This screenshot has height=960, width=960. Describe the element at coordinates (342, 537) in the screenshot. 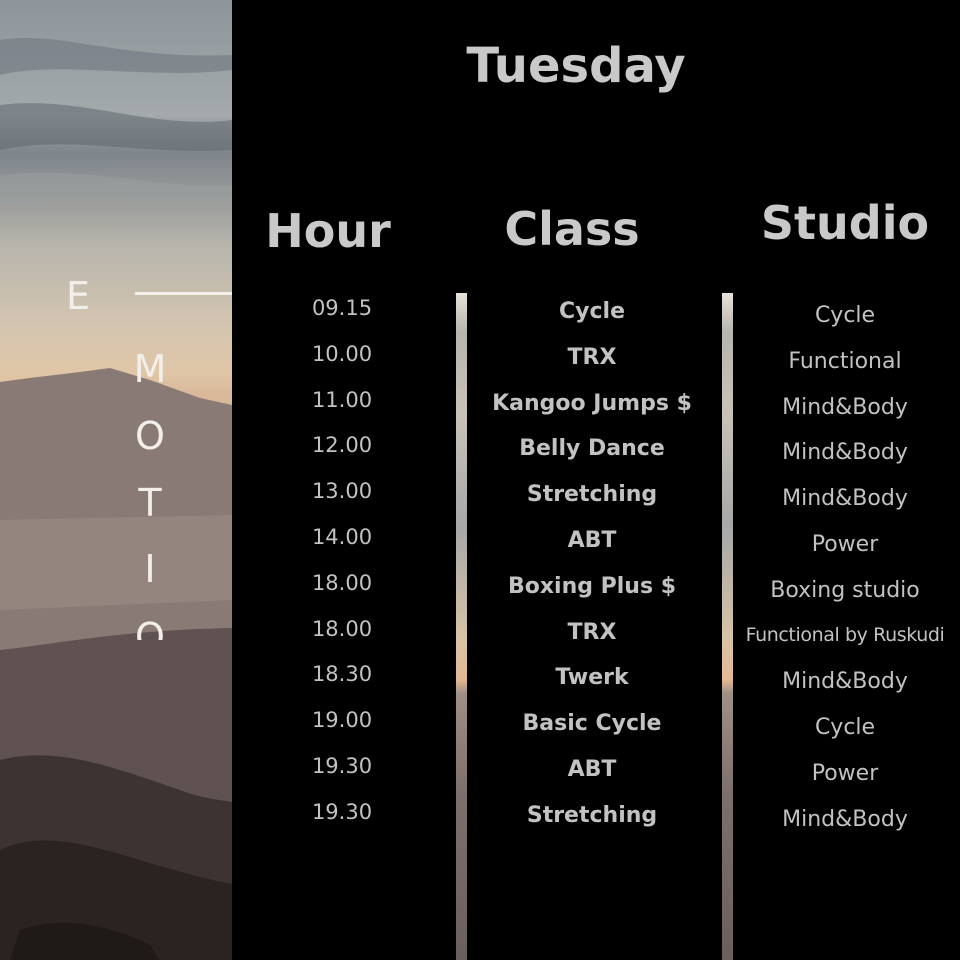

I see `row-6-hour: 14.00` at that location.